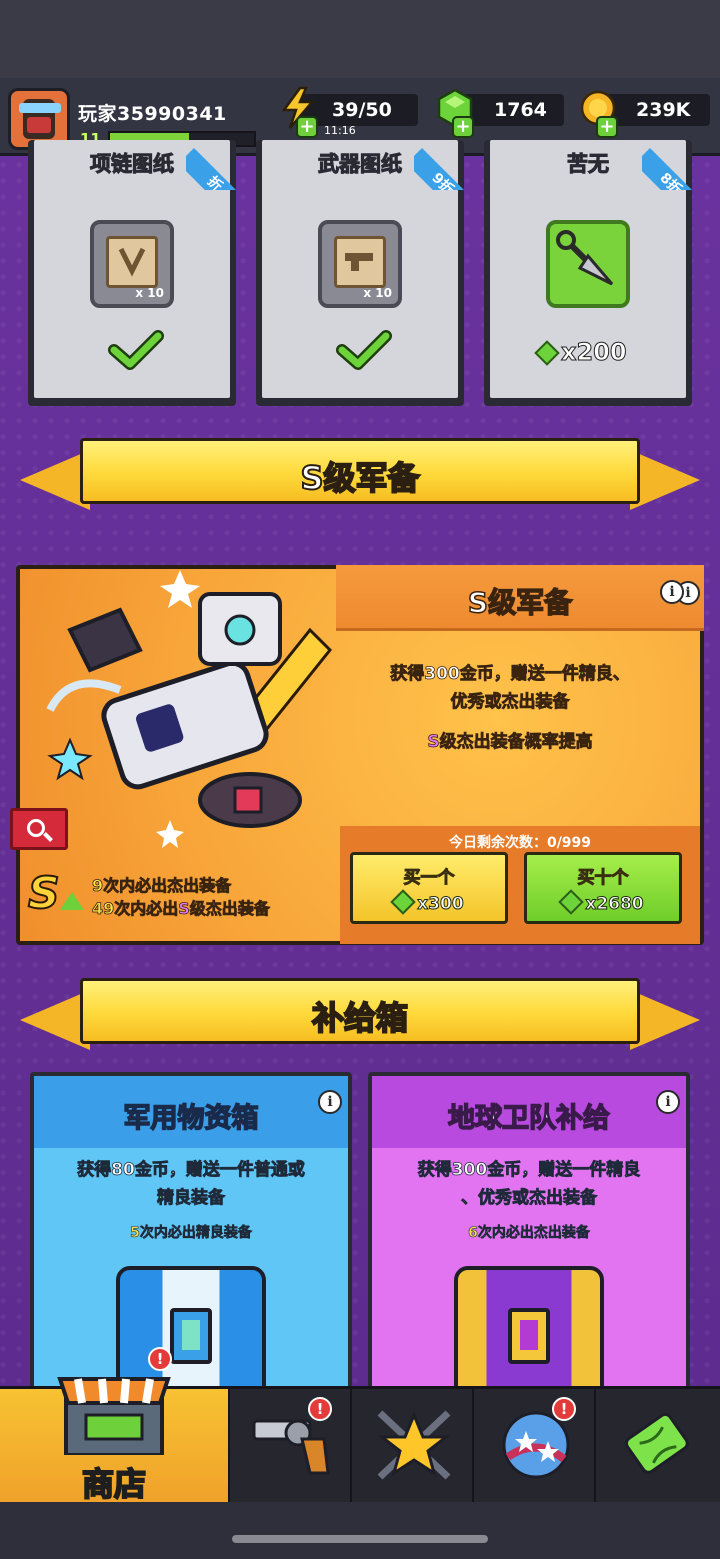 This screenshot has height=1559, width=720. I want to click on pity-line-1: 9次内必出杰出装备, so click(162, 886).